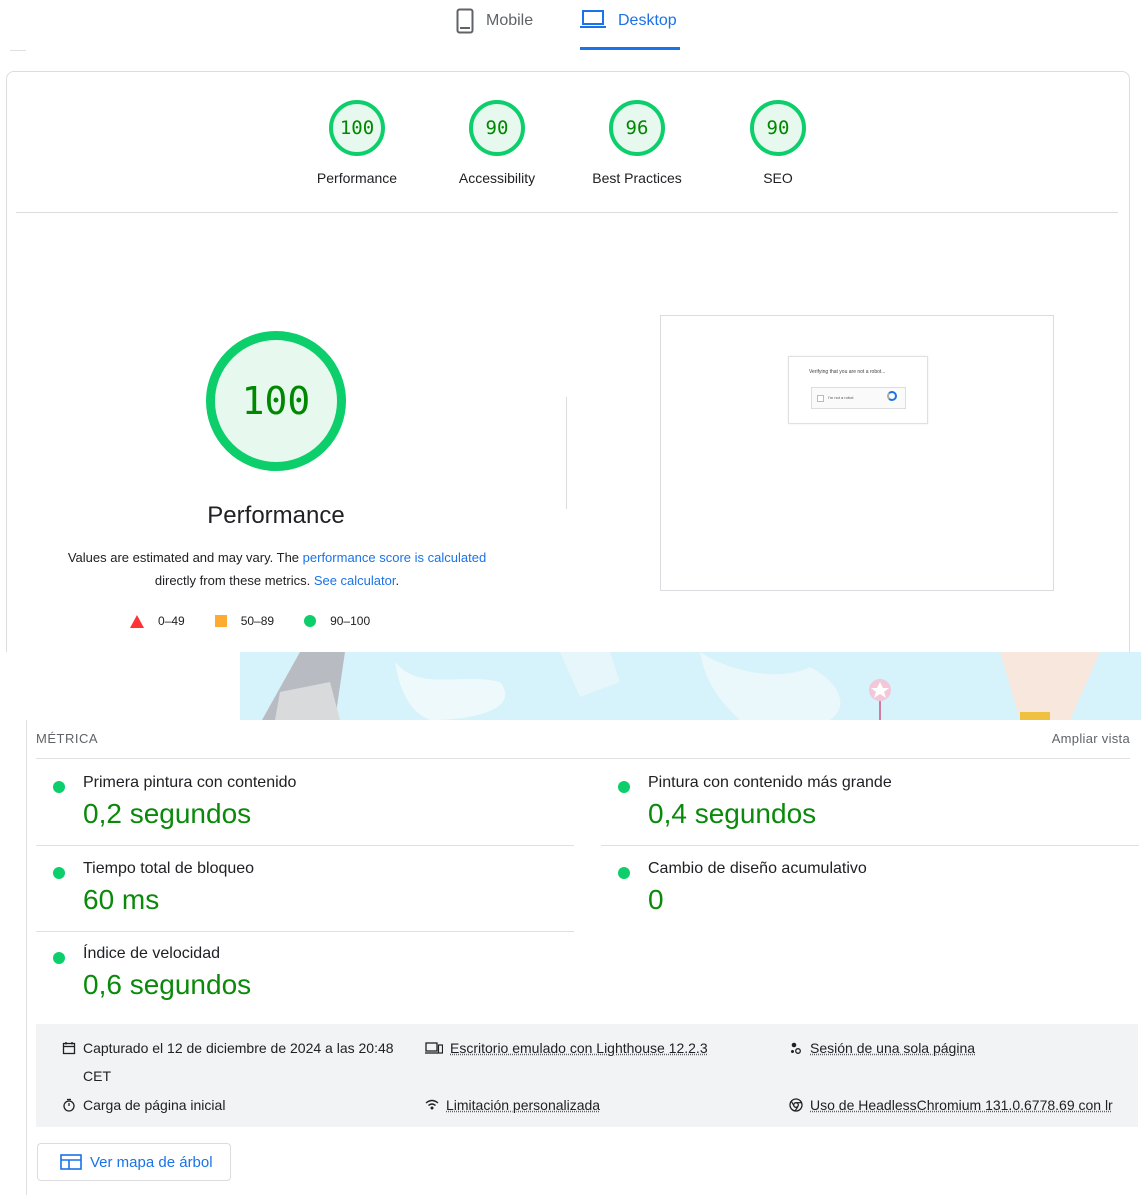 The image size is (1141, 1195). What do you see at coordinates (167, 984) in the screenshot?
I see `metric-value: 0,6 segundos` at bounding box center [167, 984].